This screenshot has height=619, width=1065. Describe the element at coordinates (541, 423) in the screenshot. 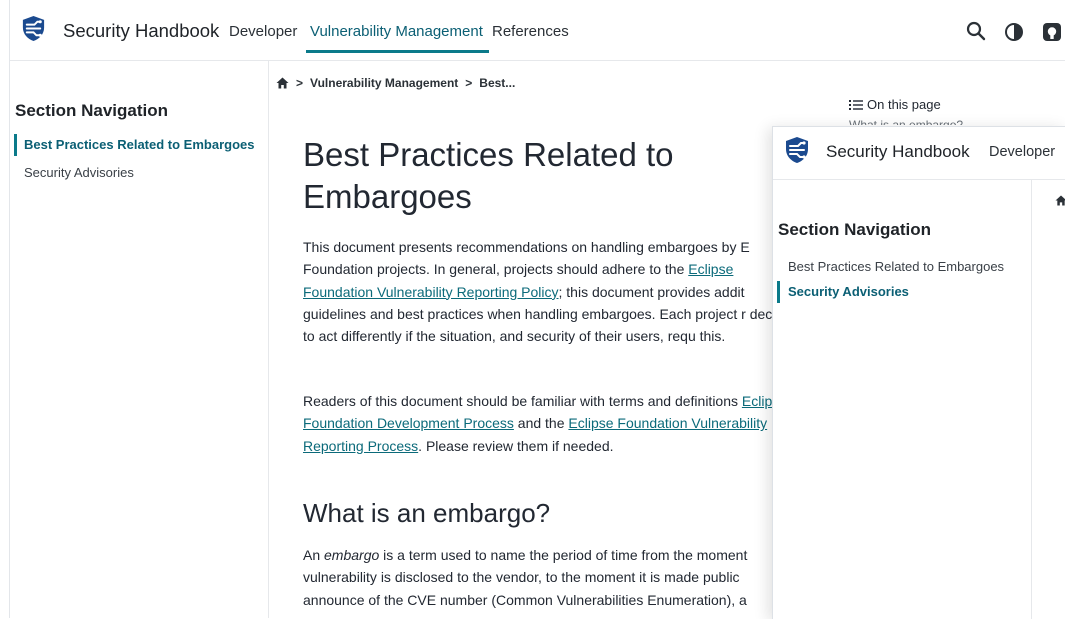

I see `paragraph-text: and the` at that location.